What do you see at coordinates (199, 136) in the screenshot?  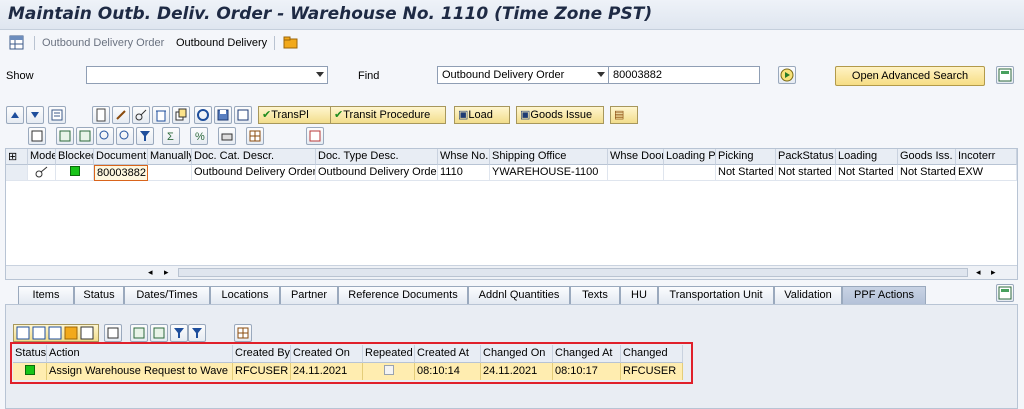 I see `subtotal-icon: %` at bounding box center [199, 136].